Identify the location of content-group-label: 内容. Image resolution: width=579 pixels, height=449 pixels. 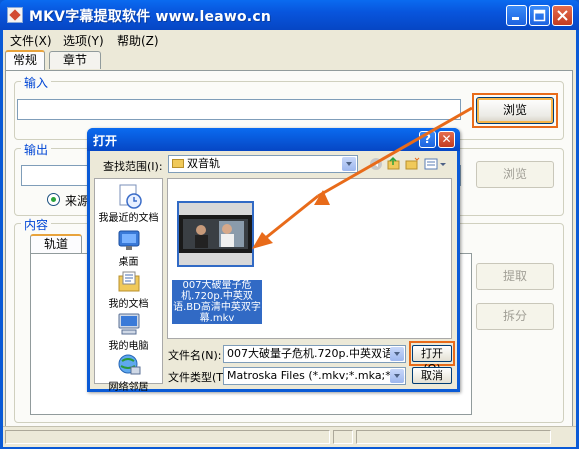
(36, 224).